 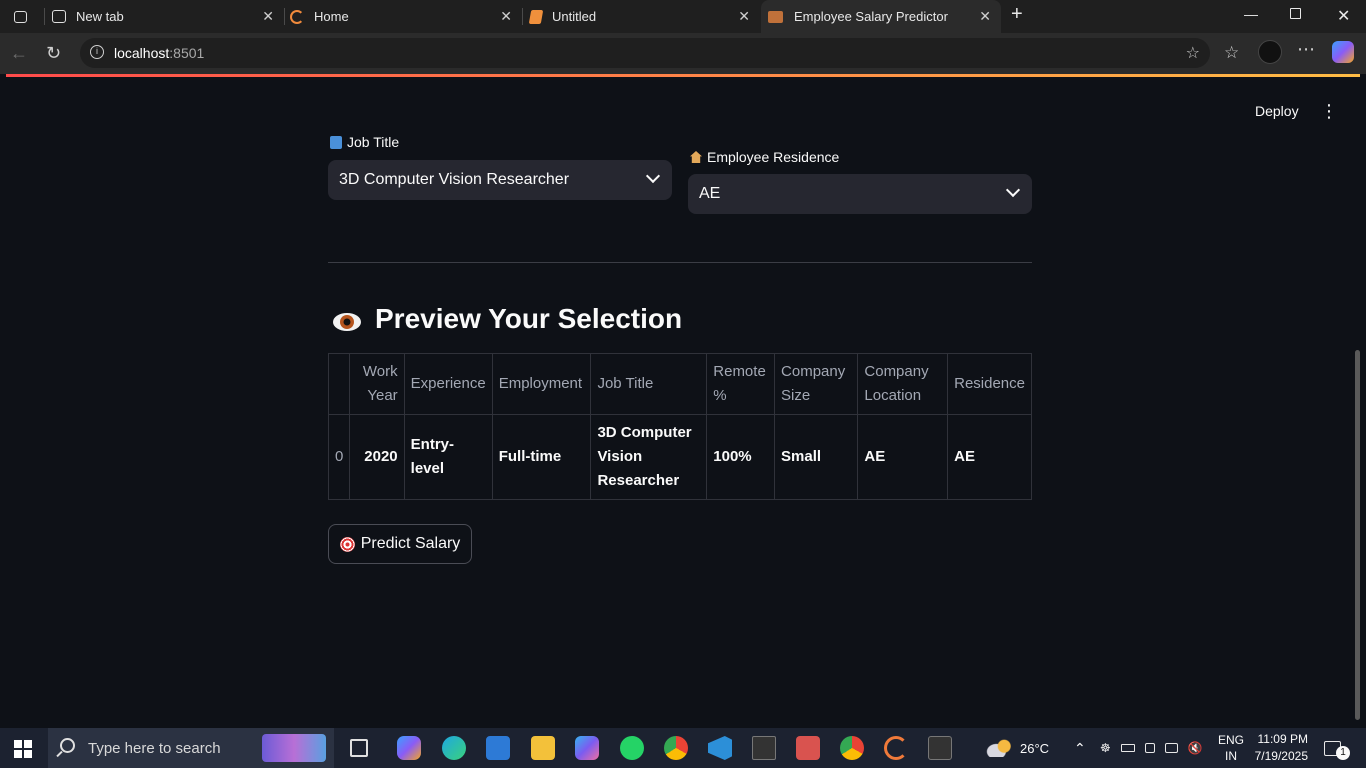 What do you see at coordinates (764, 748) in the screenshot?
I see `terminal-icon` at bounding box center [764, 748].